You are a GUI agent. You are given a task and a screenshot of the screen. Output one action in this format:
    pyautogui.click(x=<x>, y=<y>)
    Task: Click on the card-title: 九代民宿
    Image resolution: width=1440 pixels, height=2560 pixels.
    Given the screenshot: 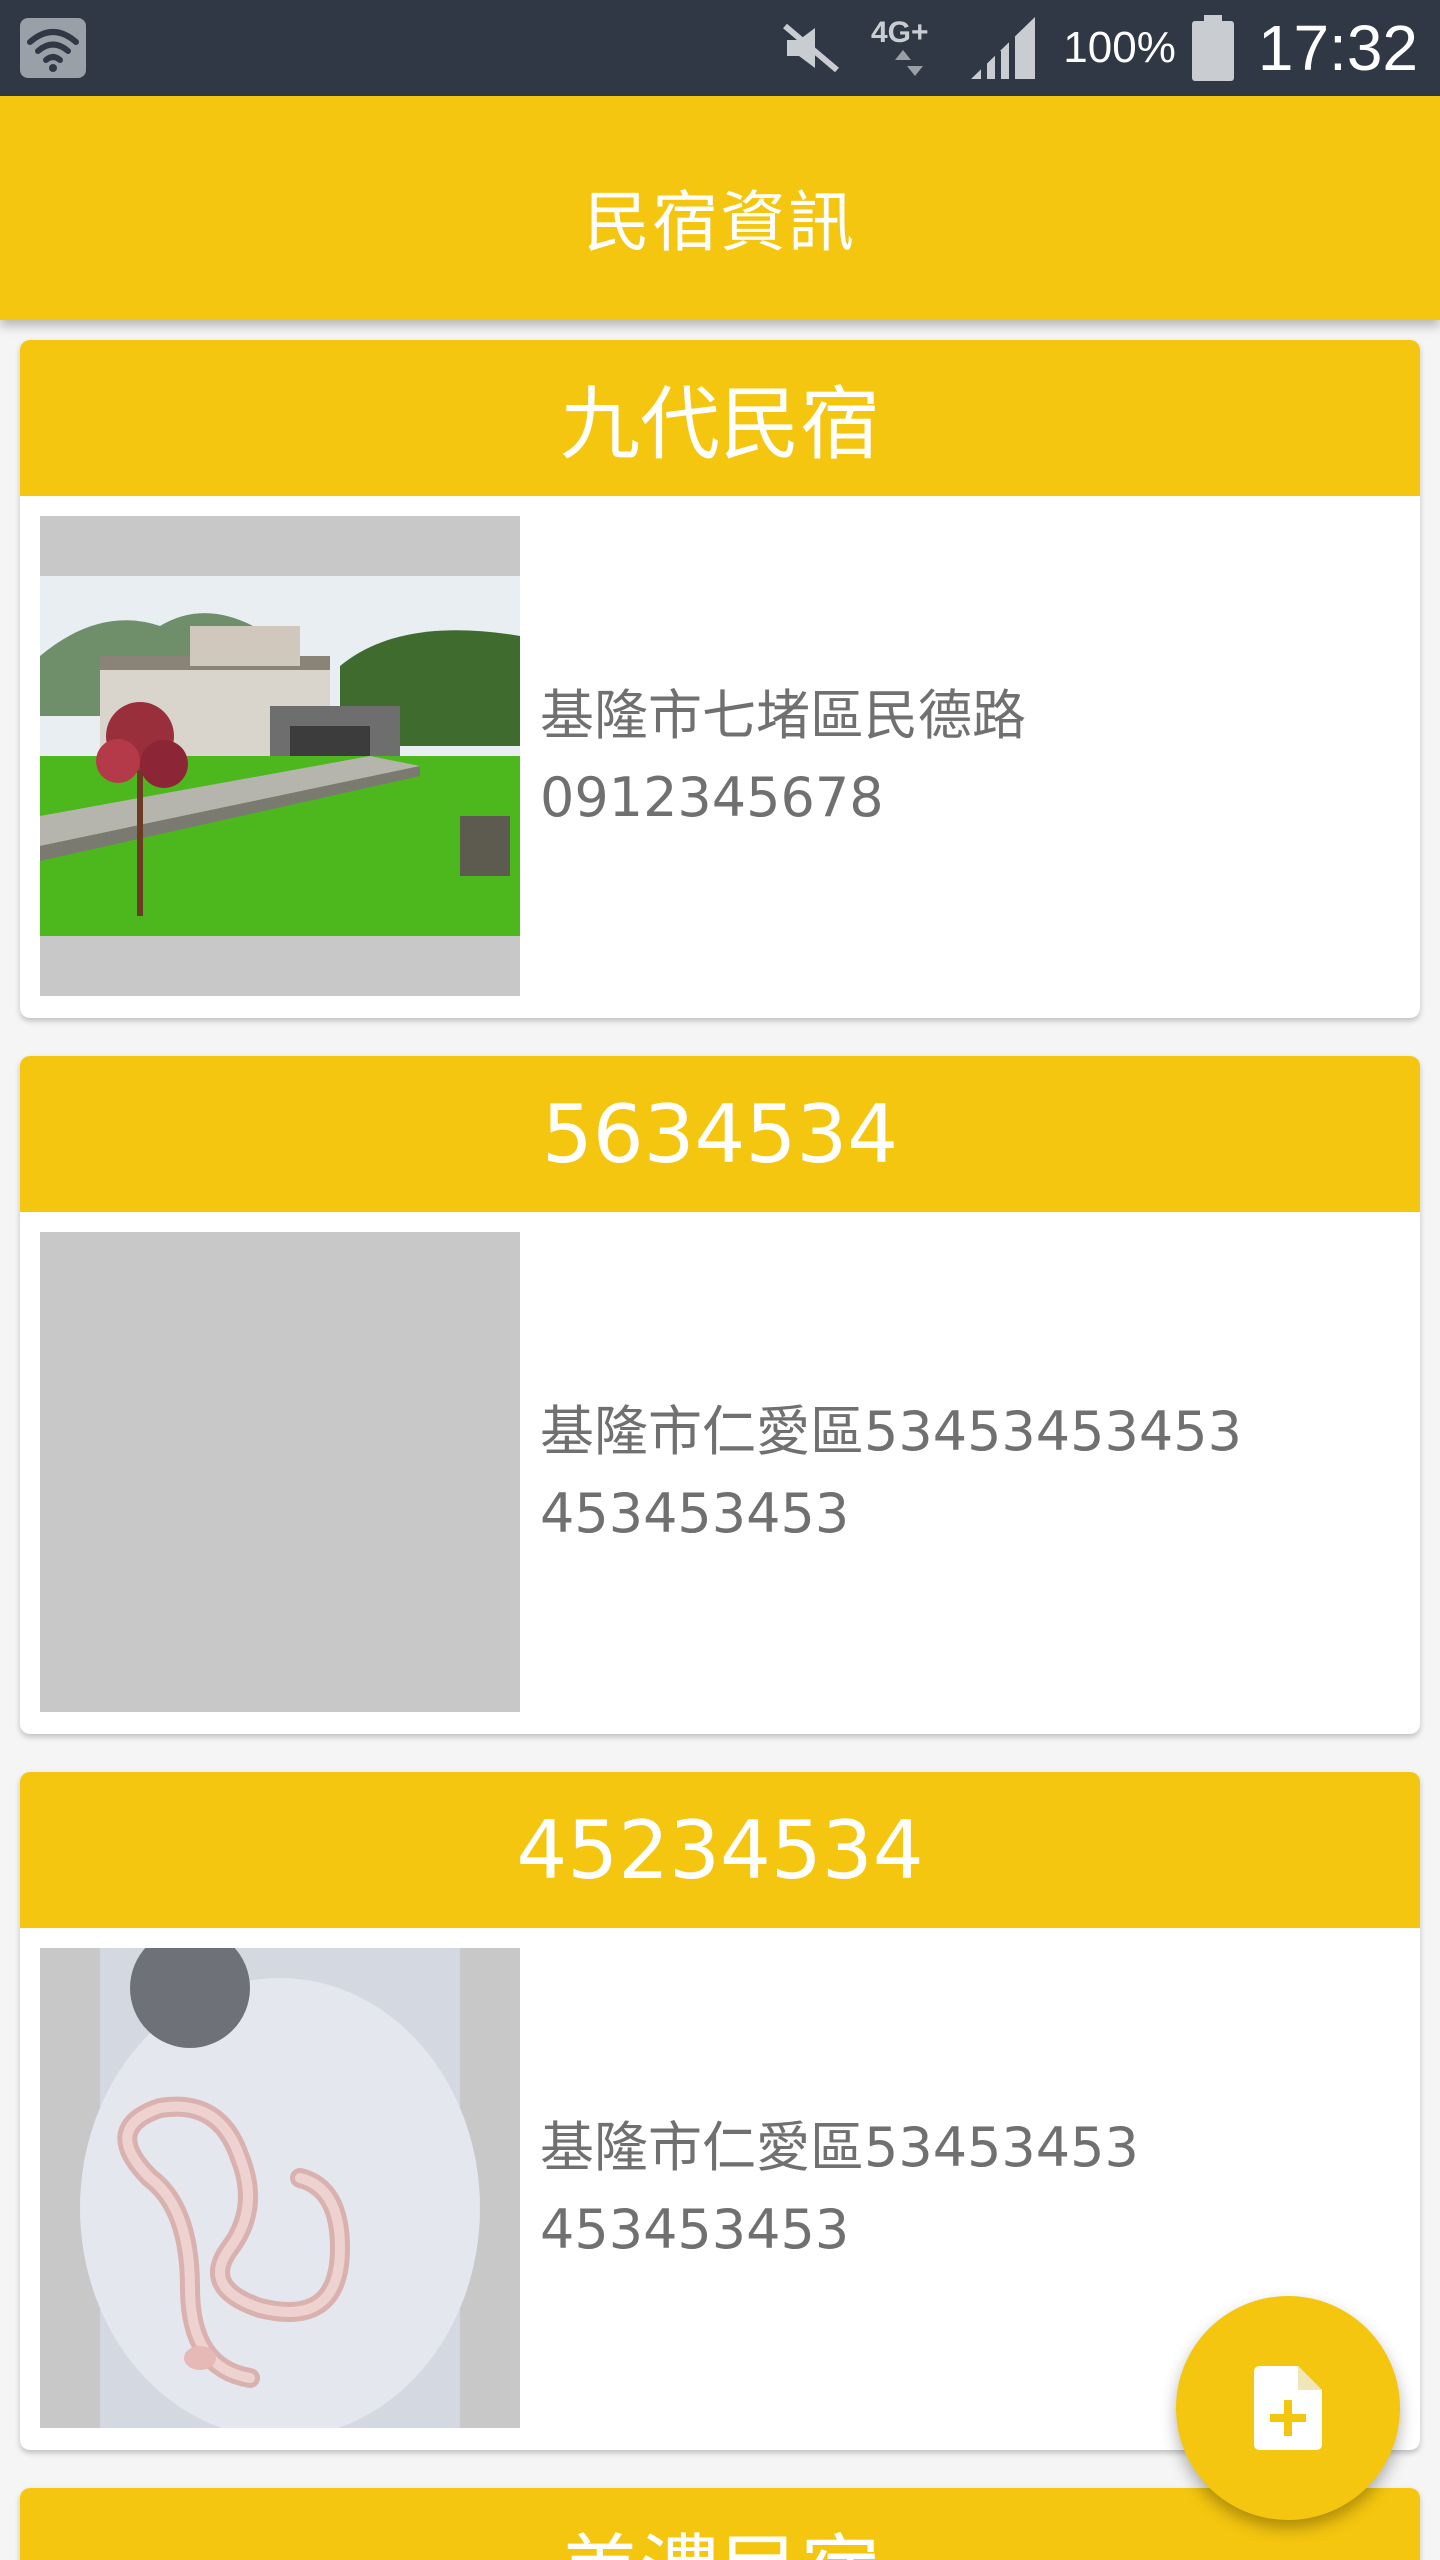 What is the action you would take?
    pyautogui.click(x=720, y=424)
    